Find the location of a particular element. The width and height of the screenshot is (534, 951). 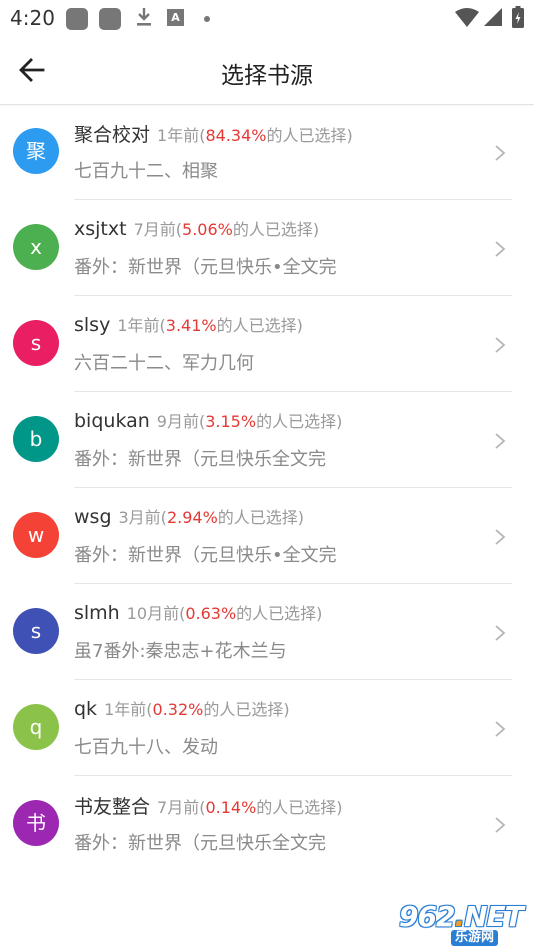

source-header: 书友整合 7月前(0.14%的人已选择) is located at coordinates (208, 805).